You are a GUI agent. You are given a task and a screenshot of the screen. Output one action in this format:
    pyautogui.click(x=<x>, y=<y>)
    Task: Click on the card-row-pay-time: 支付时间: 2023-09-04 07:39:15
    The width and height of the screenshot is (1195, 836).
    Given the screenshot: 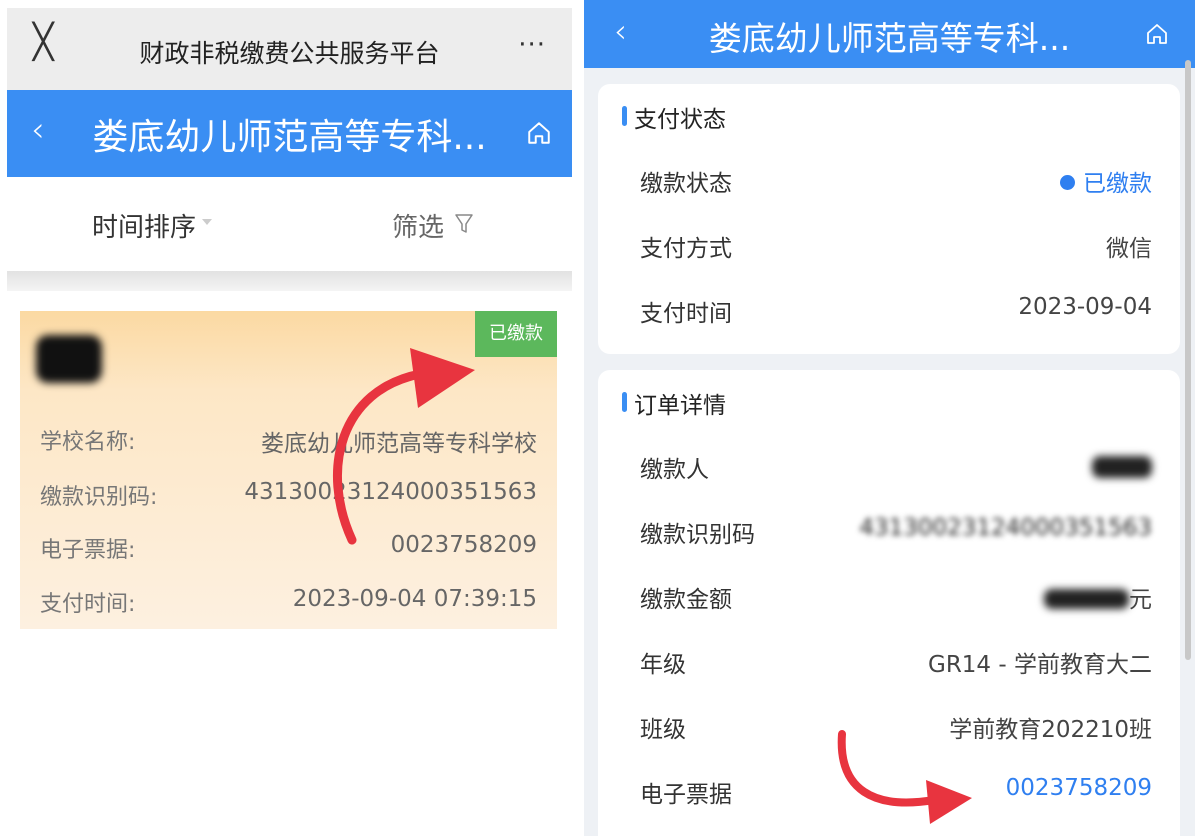 What is the action you would take?
    pyautogui.click(x=288, y=602)
    